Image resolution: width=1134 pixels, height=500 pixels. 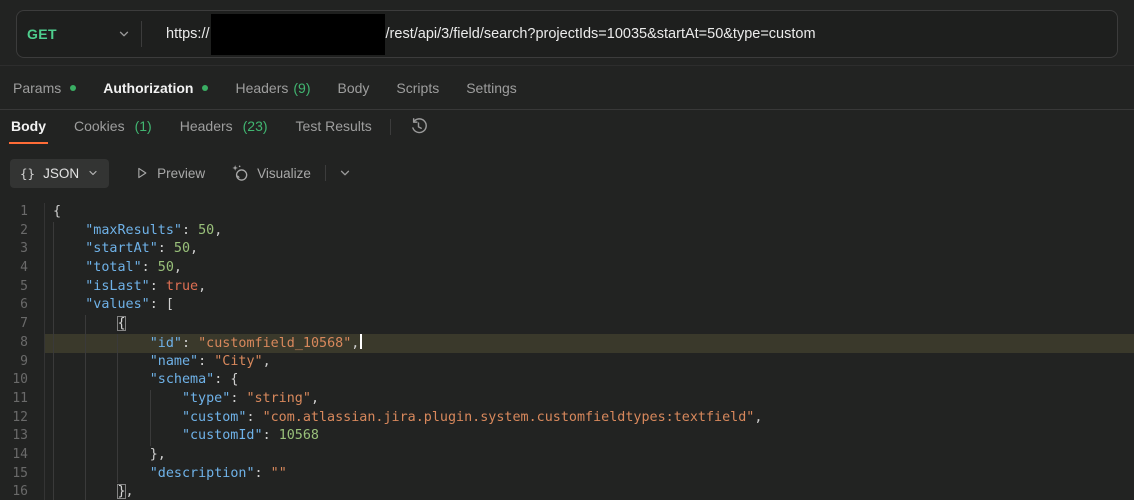 I want to click on code-content: "schema": {, so click(x=589, y=380).